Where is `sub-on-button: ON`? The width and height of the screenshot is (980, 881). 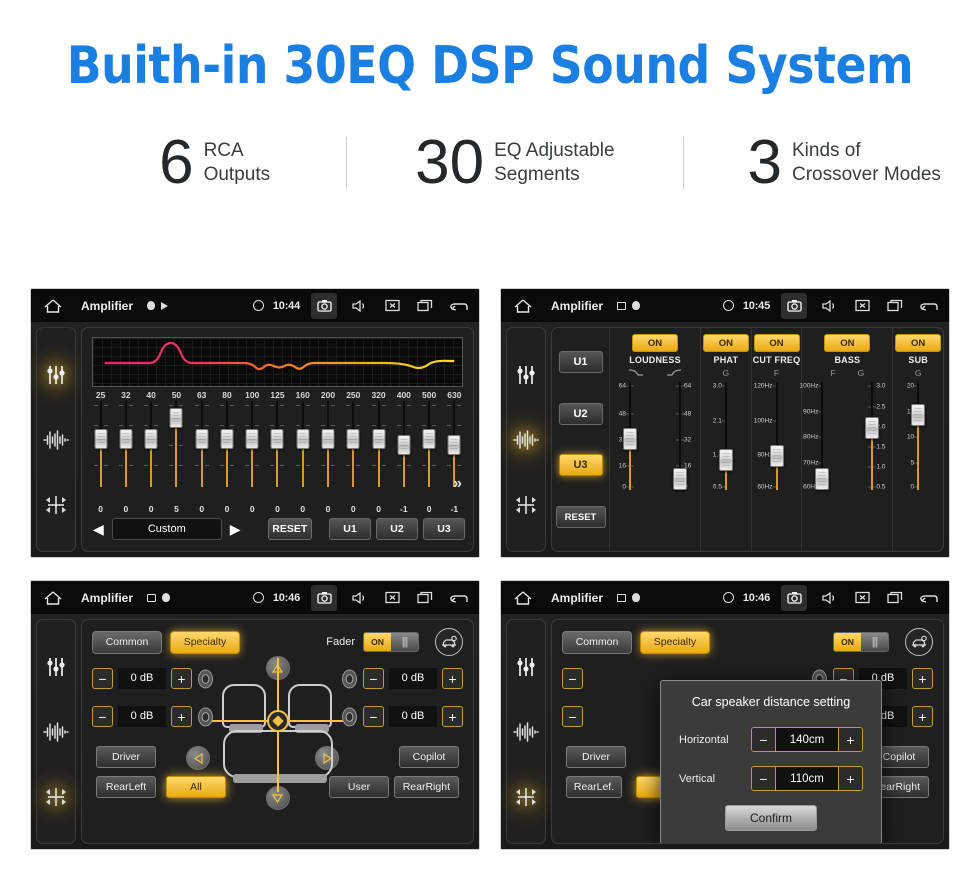 sub-on-button: ON is located at coordinates (918, 343).